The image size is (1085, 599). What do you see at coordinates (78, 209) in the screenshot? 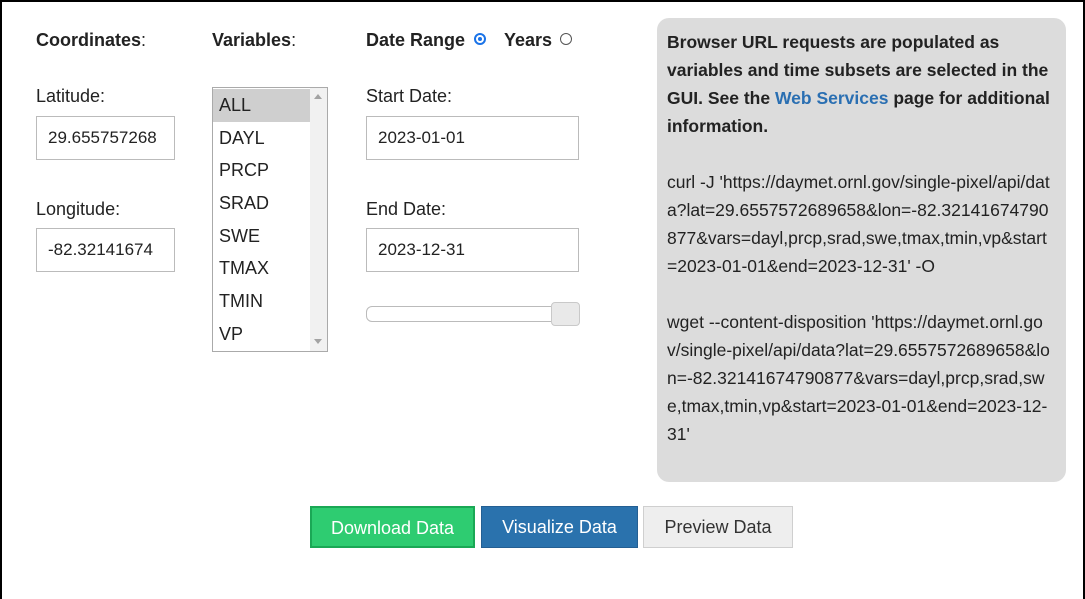
I see `longitude-label: Longitude:` at bounding box center [78, 209].